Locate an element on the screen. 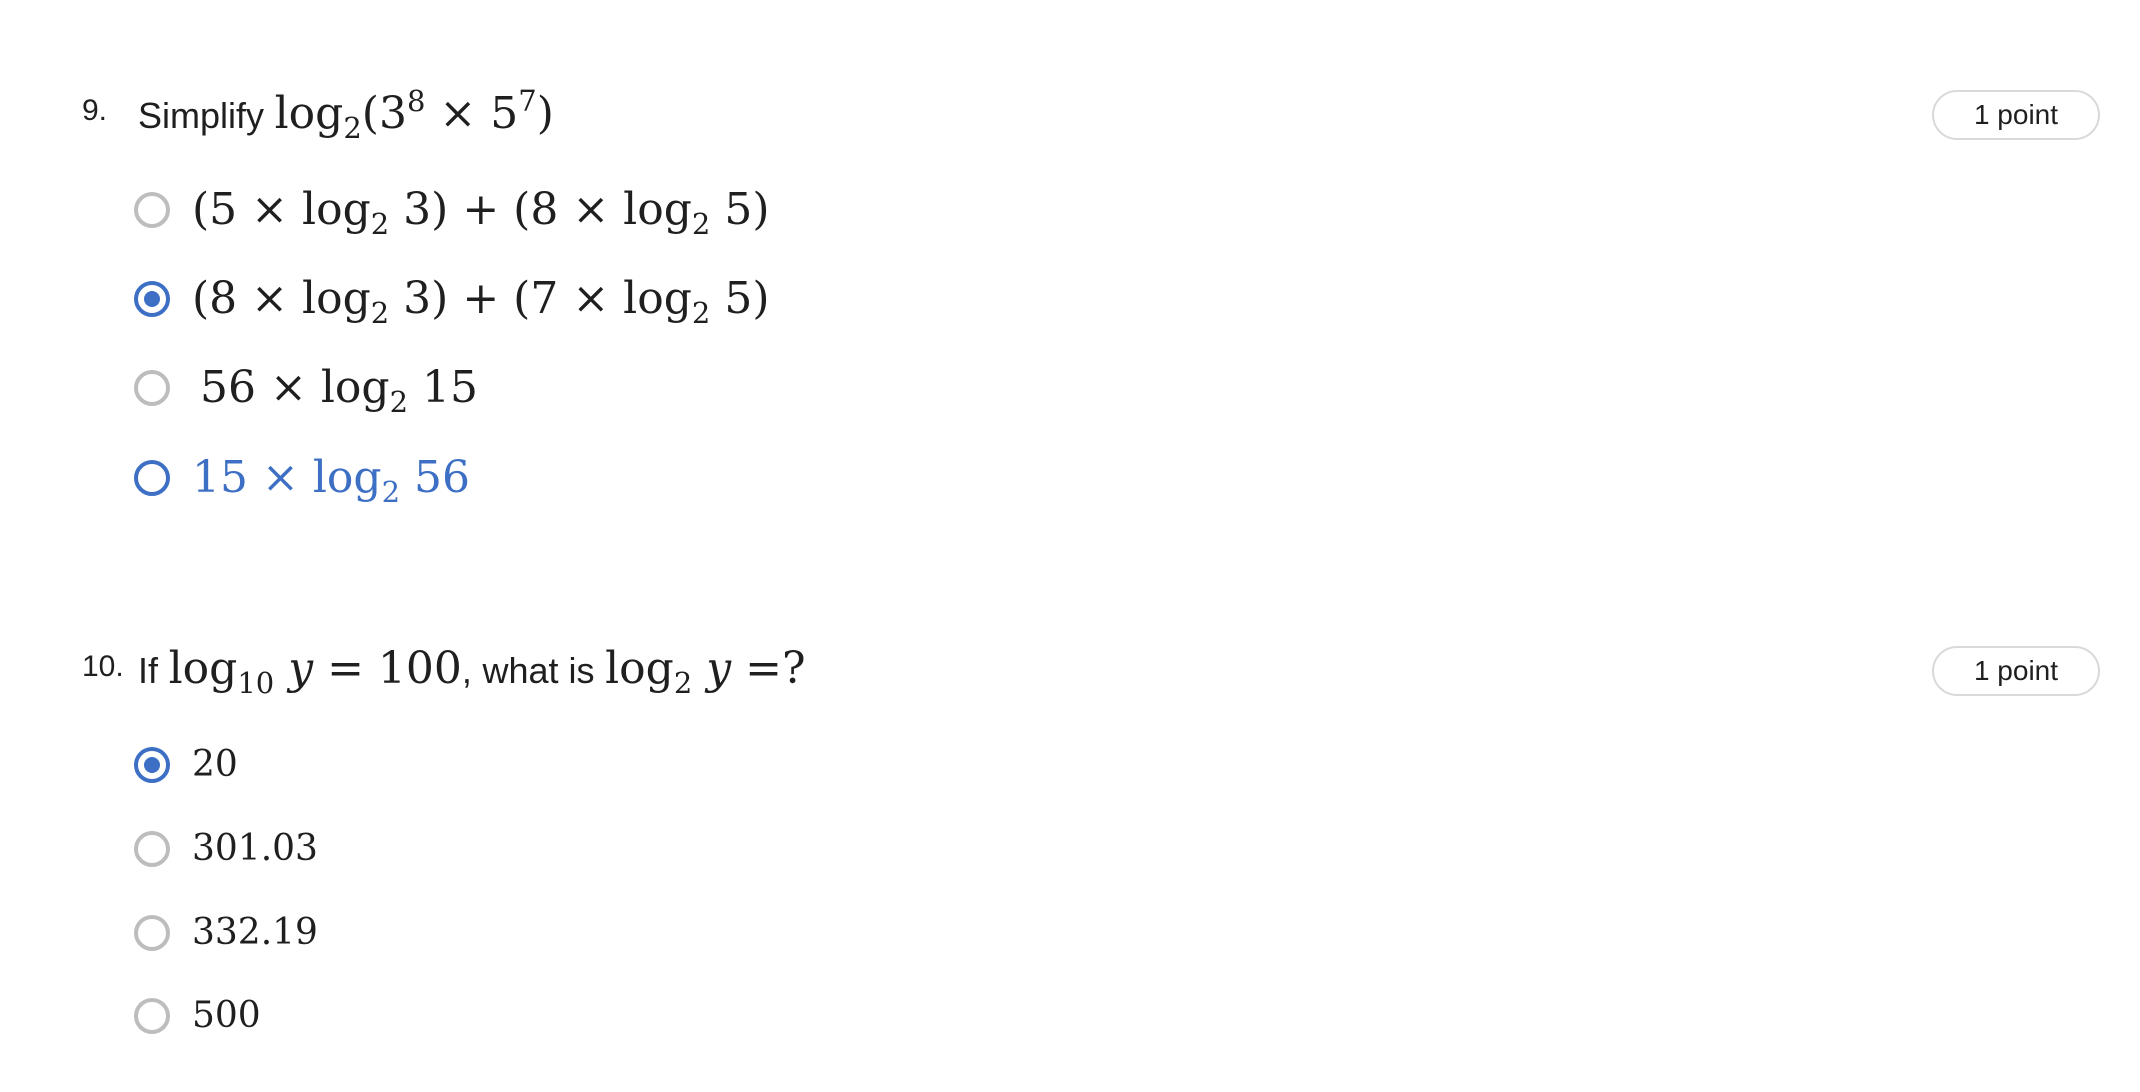 The image size is (2140, 1092). answer-option-4: 500 is located at coordinates (197, 1015).